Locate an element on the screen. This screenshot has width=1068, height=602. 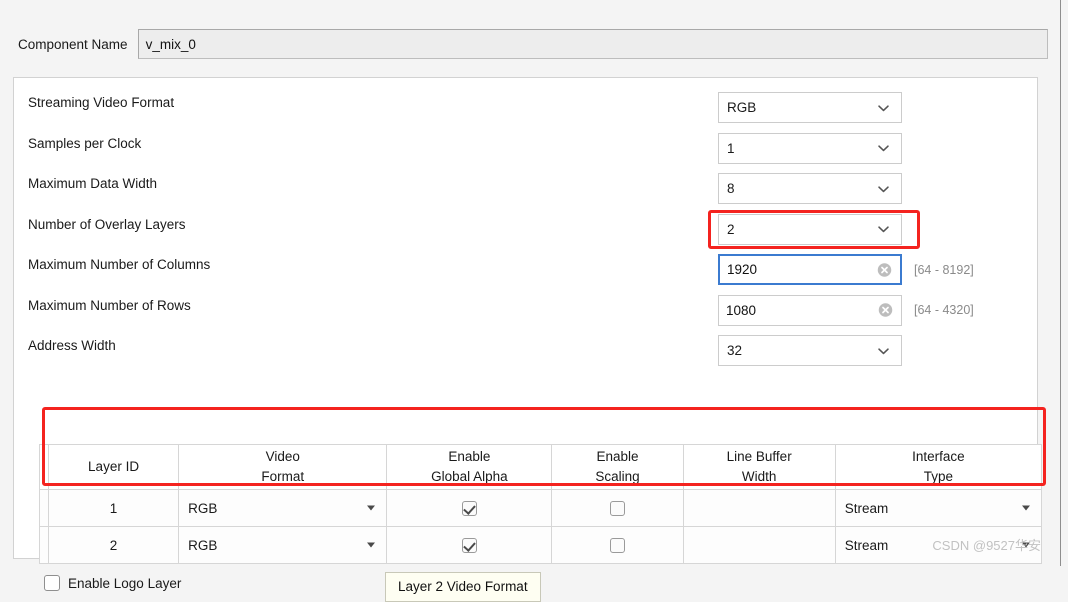
option-label-maximum-number-of-rows: Maximum Number of Rows is located at coordinates (109, 305).